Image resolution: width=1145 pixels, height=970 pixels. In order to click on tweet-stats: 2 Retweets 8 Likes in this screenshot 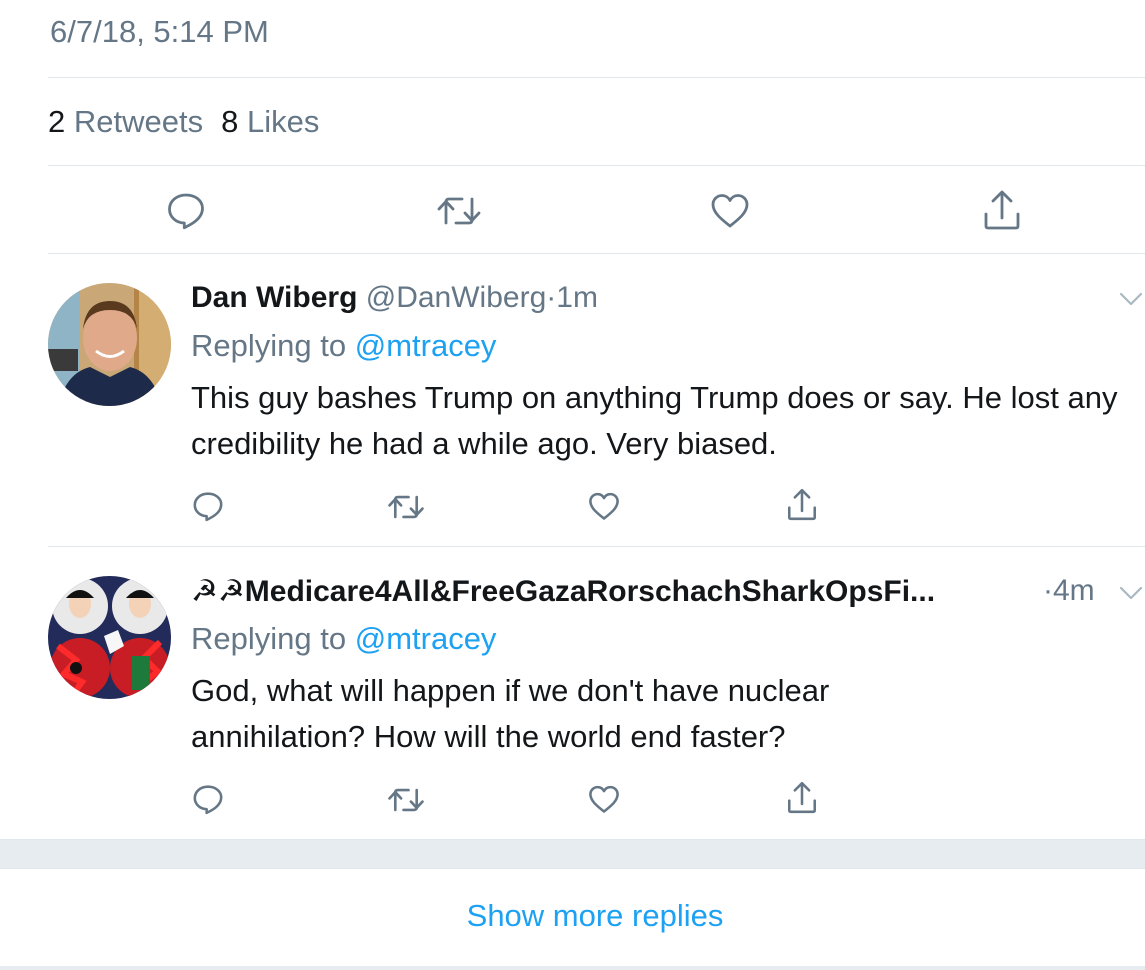, I will do `click(183, 122)`.